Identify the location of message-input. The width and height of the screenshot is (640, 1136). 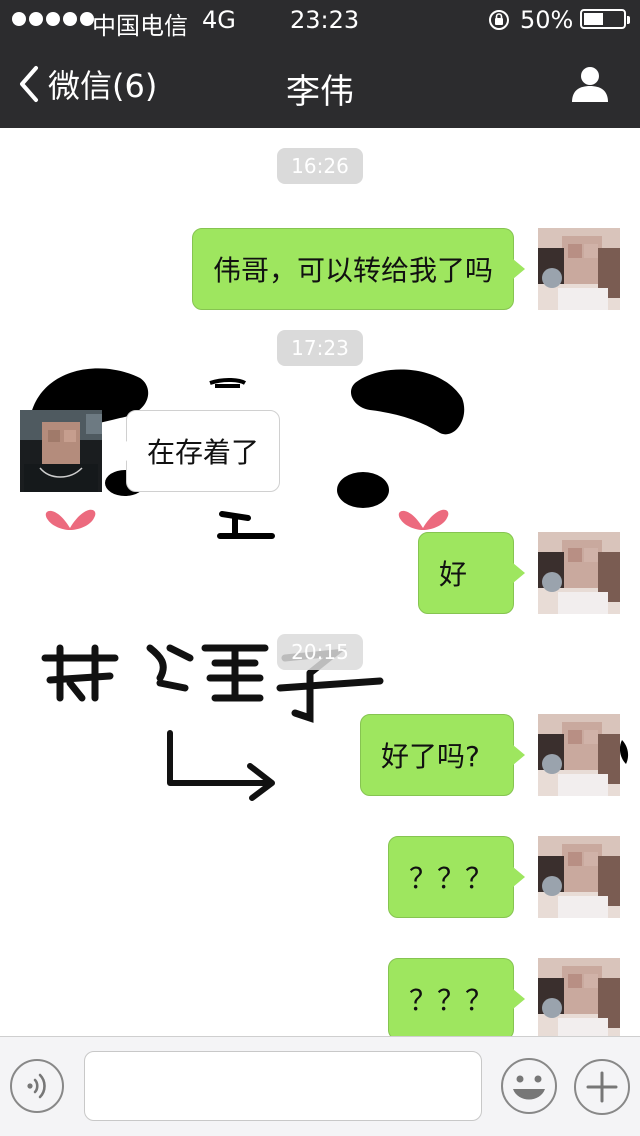
(283, 1086).